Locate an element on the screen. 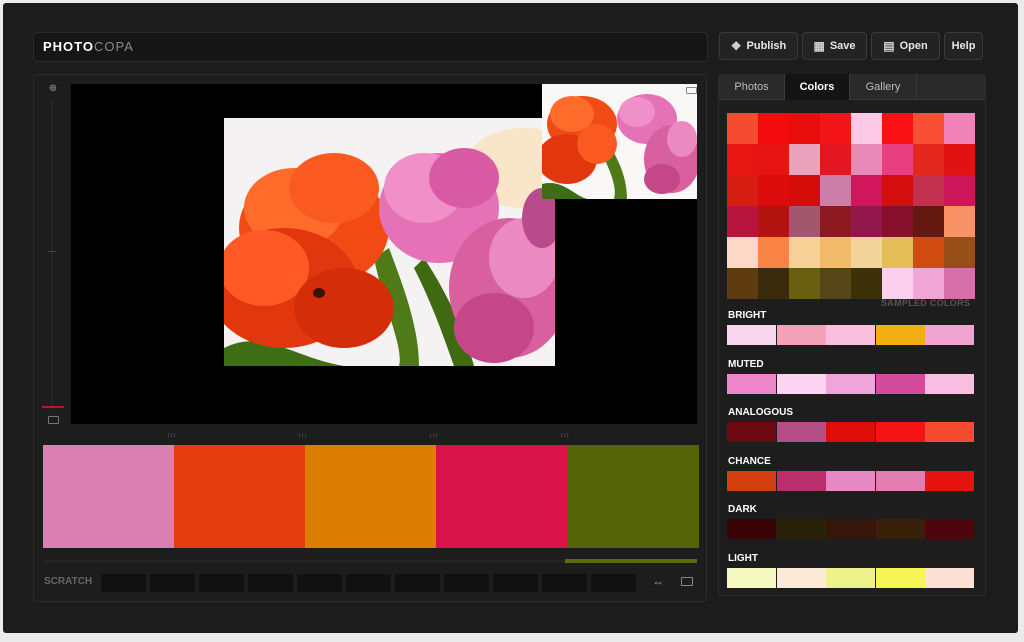 This screenshot has width=1024, height=642. scratch-options-icon is located at coordinates (687, 581).